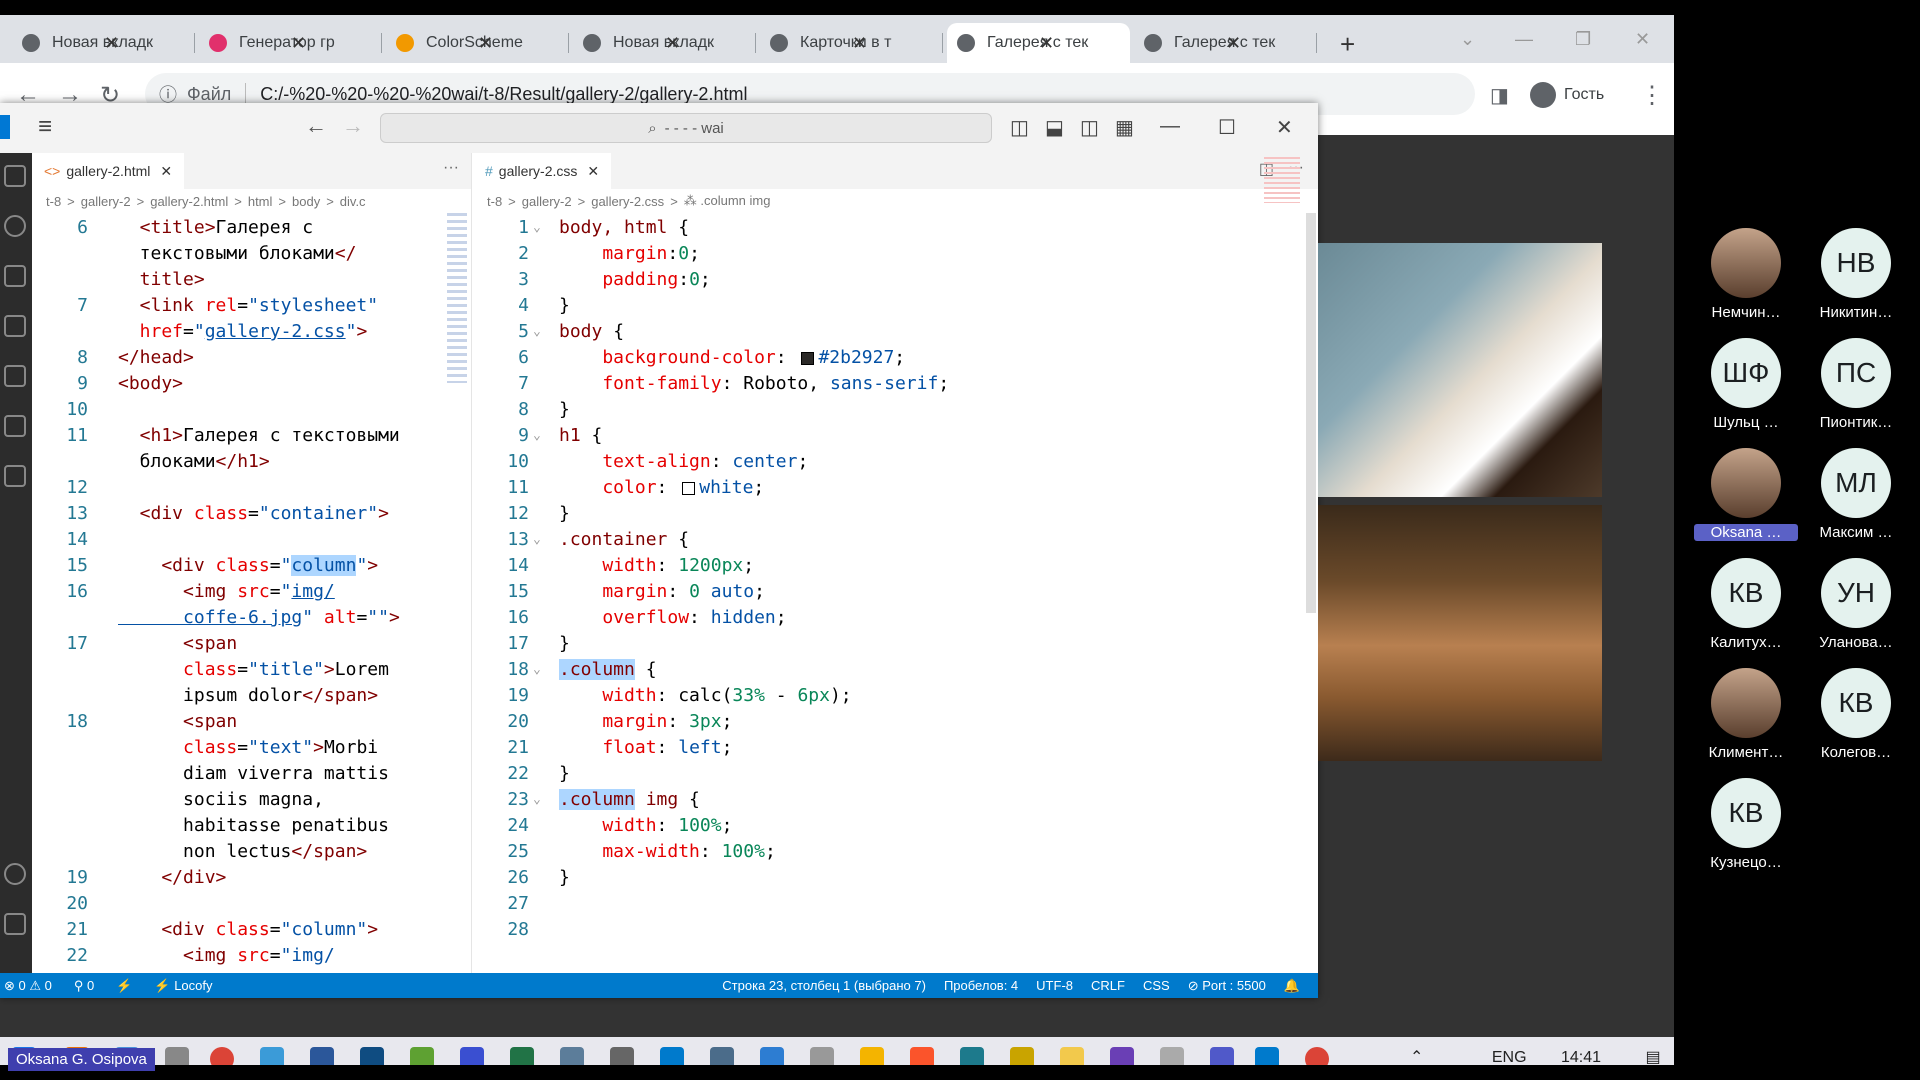  Describe the element at coordinates (895, 358) in the screenshot. I see `code-line: 6 background-color: #2b2927;` at that location.